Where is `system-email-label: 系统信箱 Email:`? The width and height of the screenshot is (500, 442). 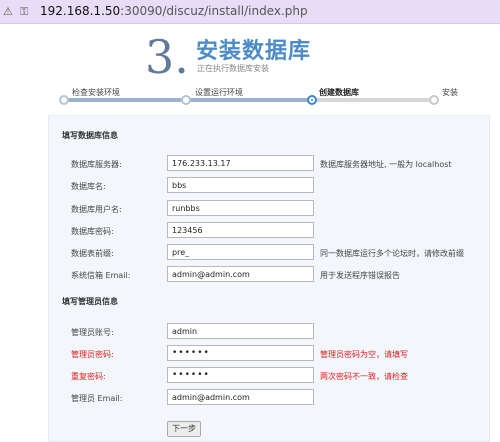
system-email-label: 系统信箱 Email: is located at coordinates (101, 275).